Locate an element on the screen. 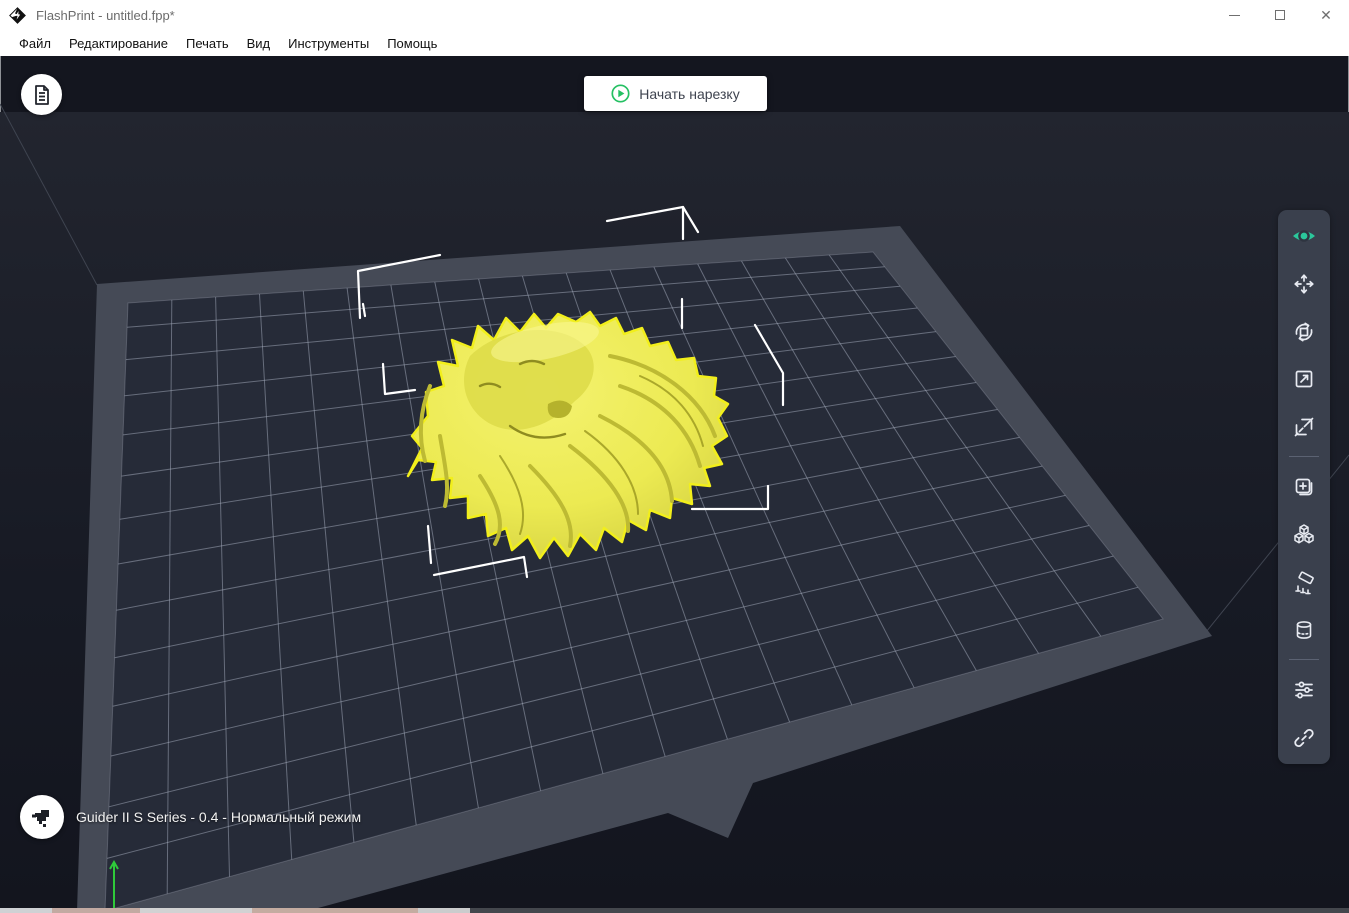 The width and height of the screenshot is (1349, 913). menu-view: Вид is located at coordinates (259, 43).